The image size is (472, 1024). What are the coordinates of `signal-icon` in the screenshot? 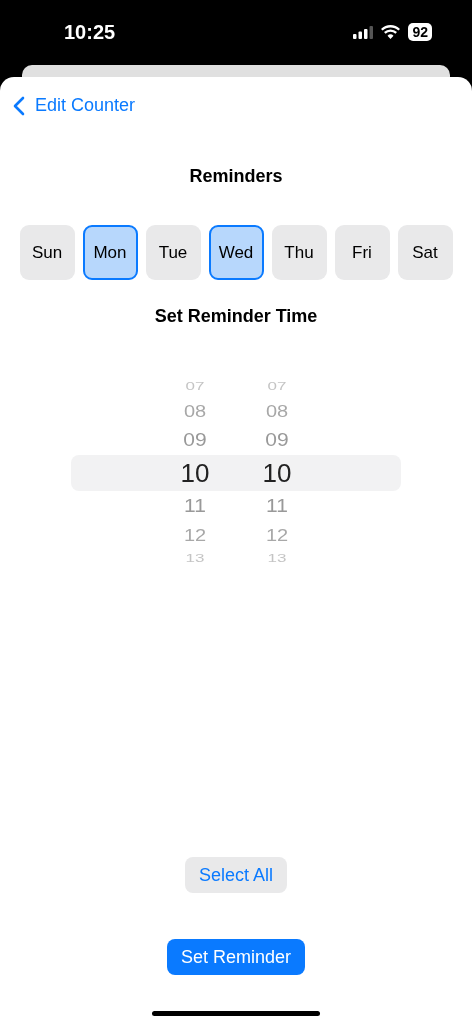 It's located at (363, 32).